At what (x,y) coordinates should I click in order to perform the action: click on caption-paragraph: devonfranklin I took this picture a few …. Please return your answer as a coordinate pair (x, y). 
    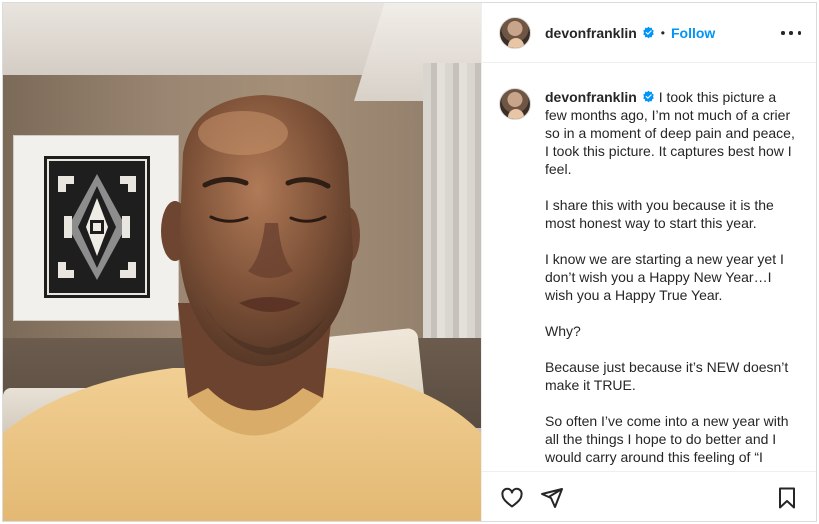
    Looking at the image, I should click on (673, 133).